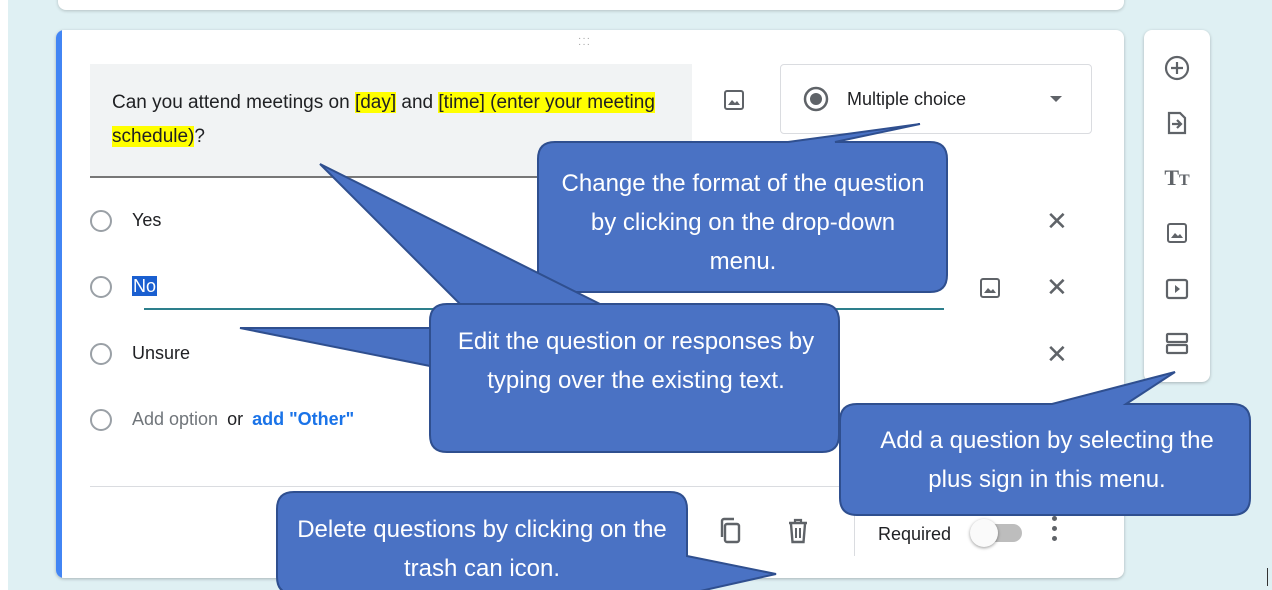 This screenshot has height=590, width=1272. I want to click on text-cursor, so click(1267, 577).